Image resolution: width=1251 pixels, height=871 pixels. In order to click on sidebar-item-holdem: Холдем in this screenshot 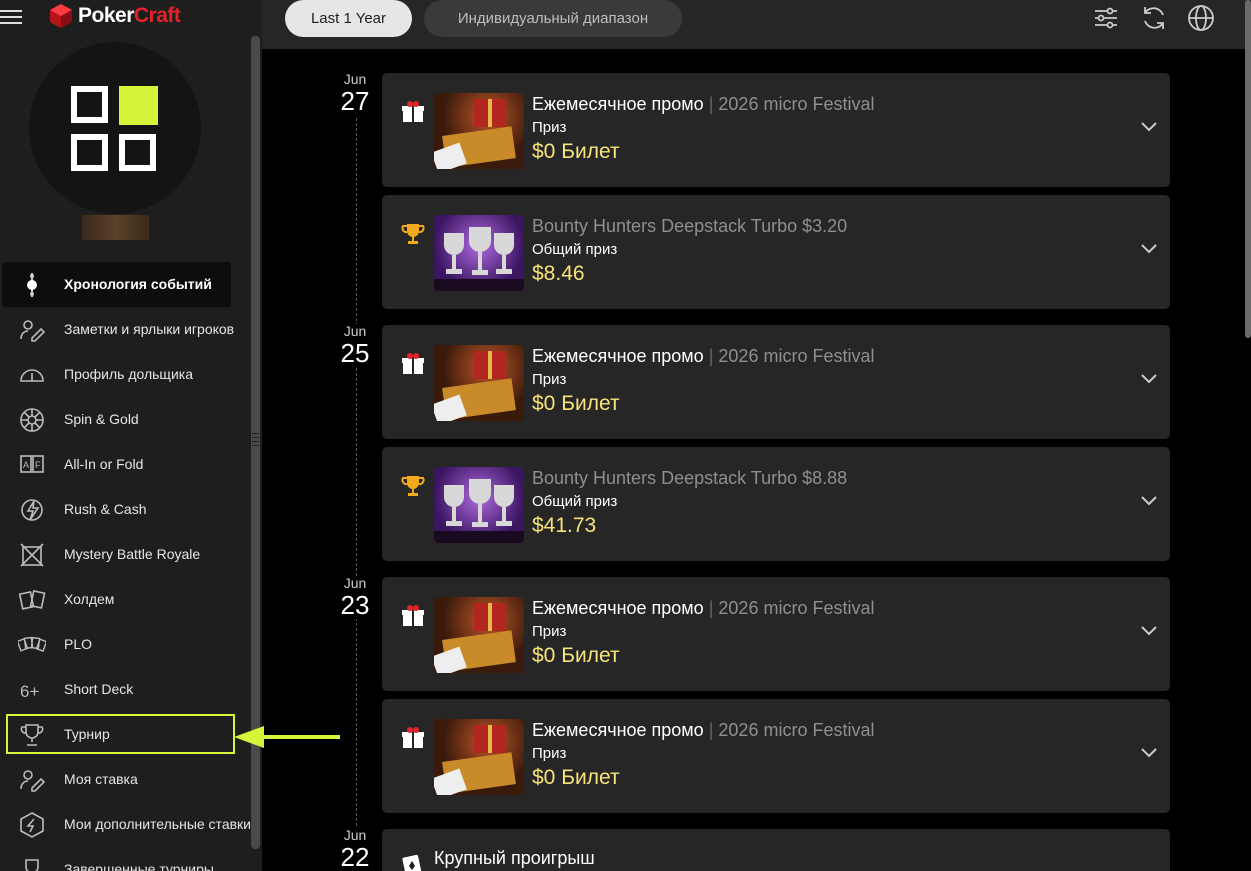, I will do `click(125, 599)`.